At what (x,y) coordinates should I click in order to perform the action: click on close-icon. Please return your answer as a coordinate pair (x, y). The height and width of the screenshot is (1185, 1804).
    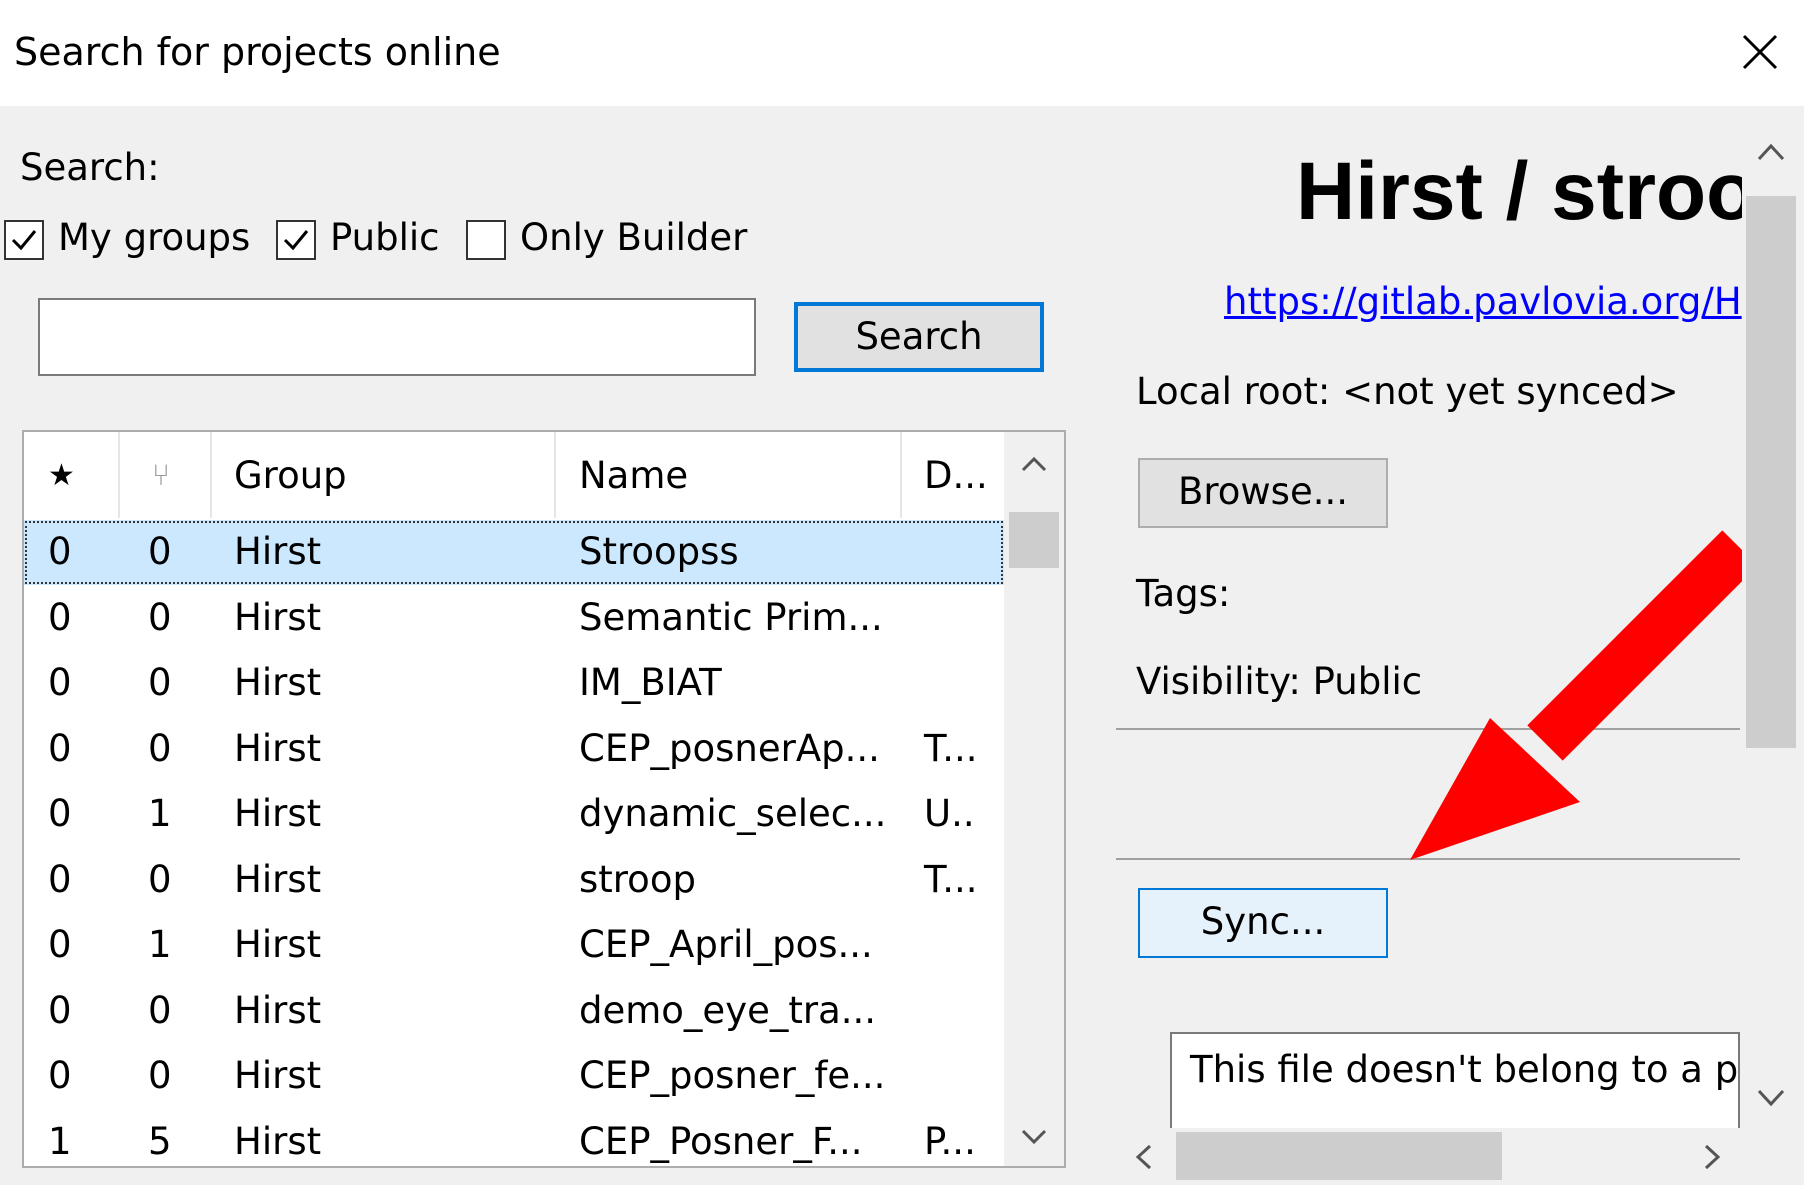
    Looking at the image, I should click on (1760, 52).